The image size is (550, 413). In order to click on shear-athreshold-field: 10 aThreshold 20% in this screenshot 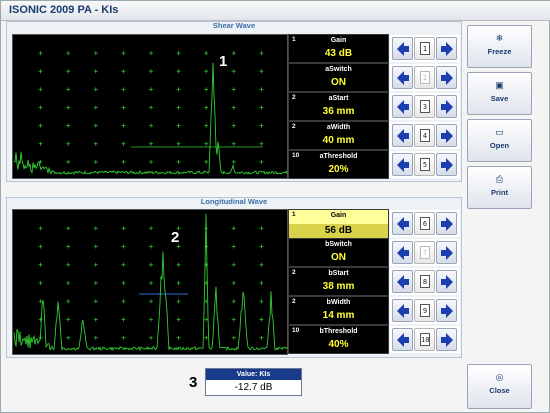, I will do `click(338, 164)`.